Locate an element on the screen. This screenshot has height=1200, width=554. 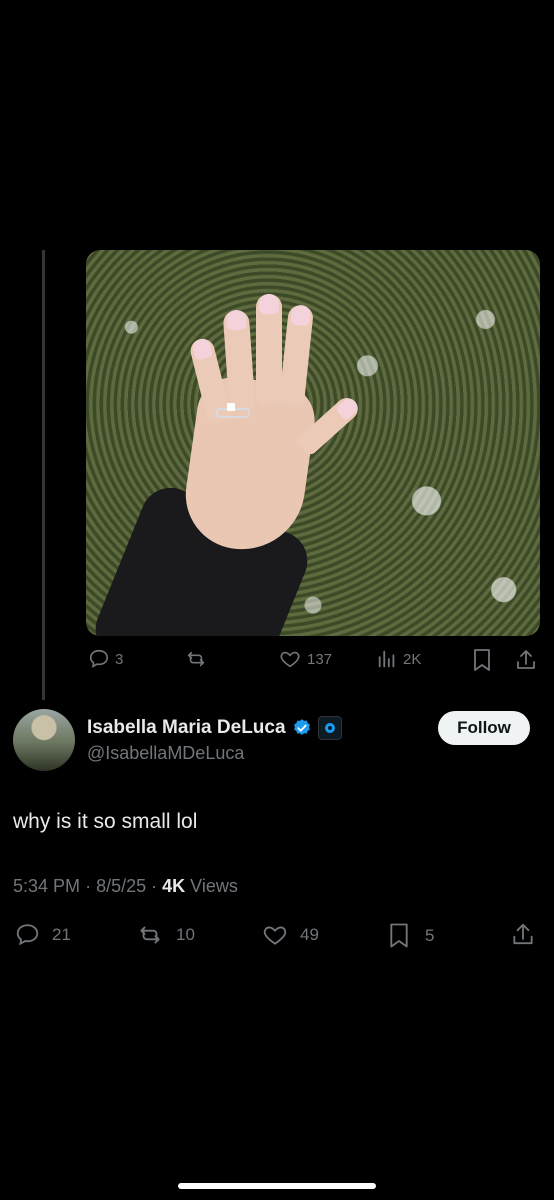
share-button is located at coordinates (523, 934).